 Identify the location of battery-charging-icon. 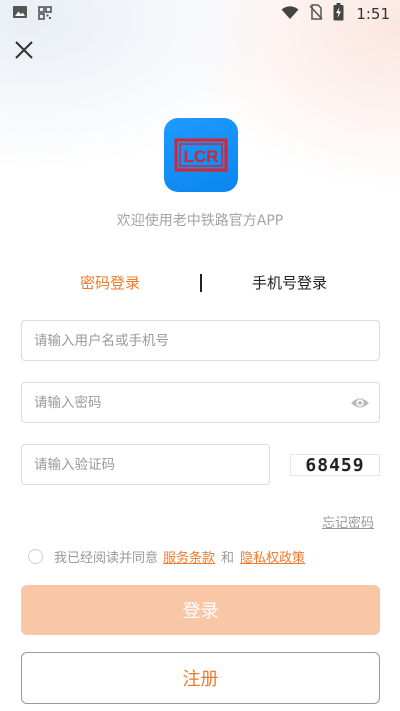
(338, 14).